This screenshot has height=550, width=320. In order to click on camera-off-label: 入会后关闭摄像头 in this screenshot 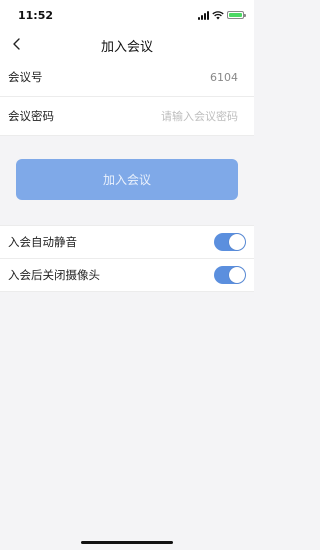, I will do `click(54, 275)`.